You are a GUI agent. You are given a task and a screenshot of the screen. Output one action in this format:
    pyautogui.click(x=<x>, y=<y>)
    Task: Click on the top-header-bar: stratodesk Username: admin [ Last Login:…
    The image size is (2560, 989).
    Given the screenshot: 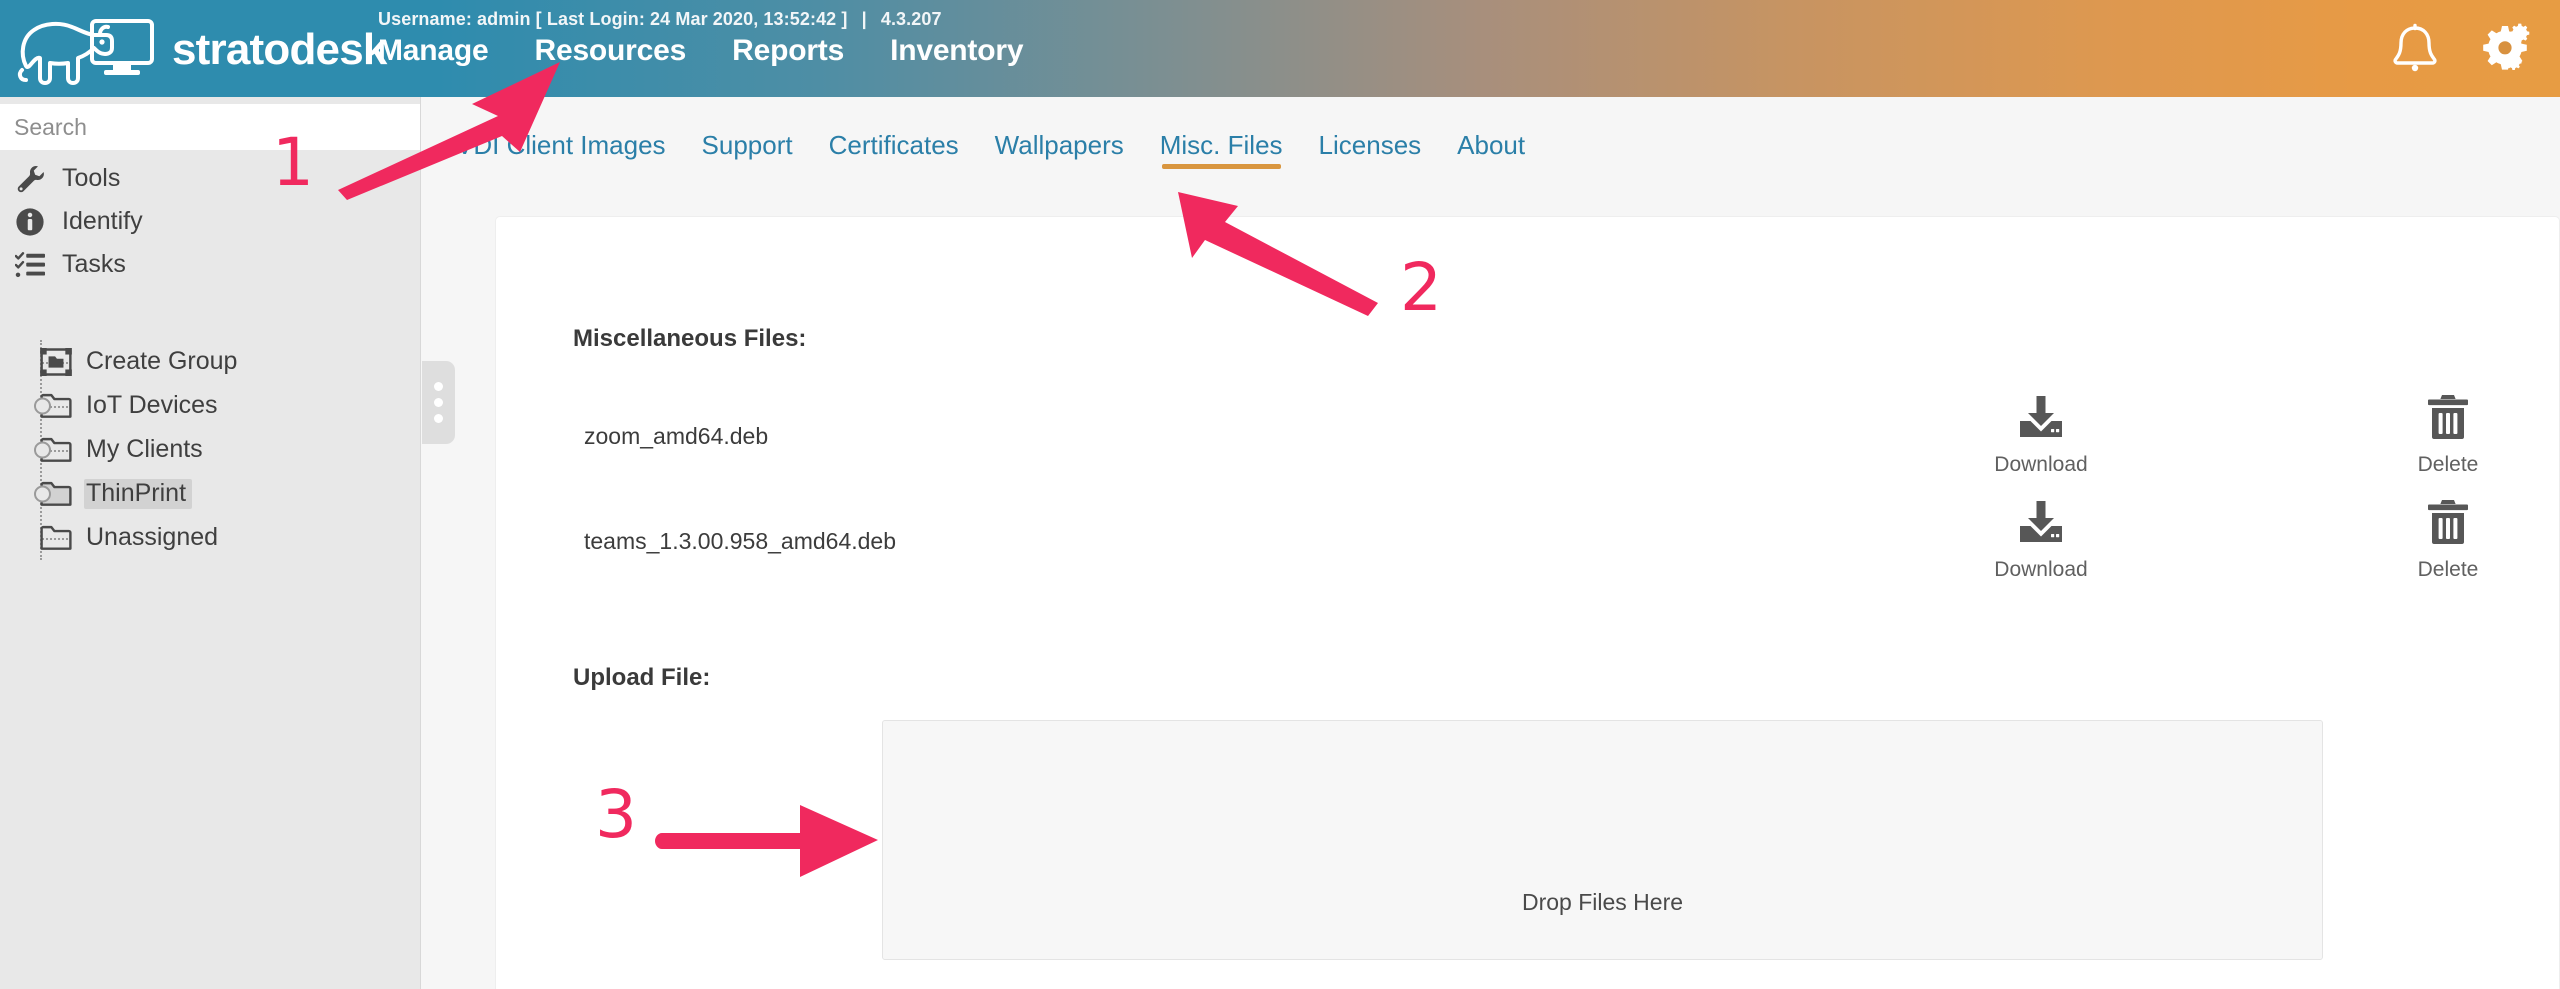 What is the action you would take?
    pyautogui.click(x=1280, y=48)
    